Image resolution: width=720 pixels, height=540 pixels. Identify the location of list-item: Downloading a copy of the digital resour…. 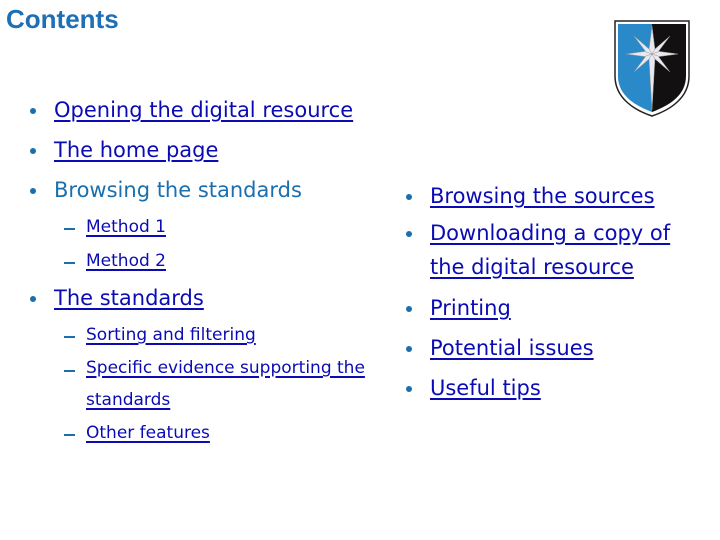
(552, 252).